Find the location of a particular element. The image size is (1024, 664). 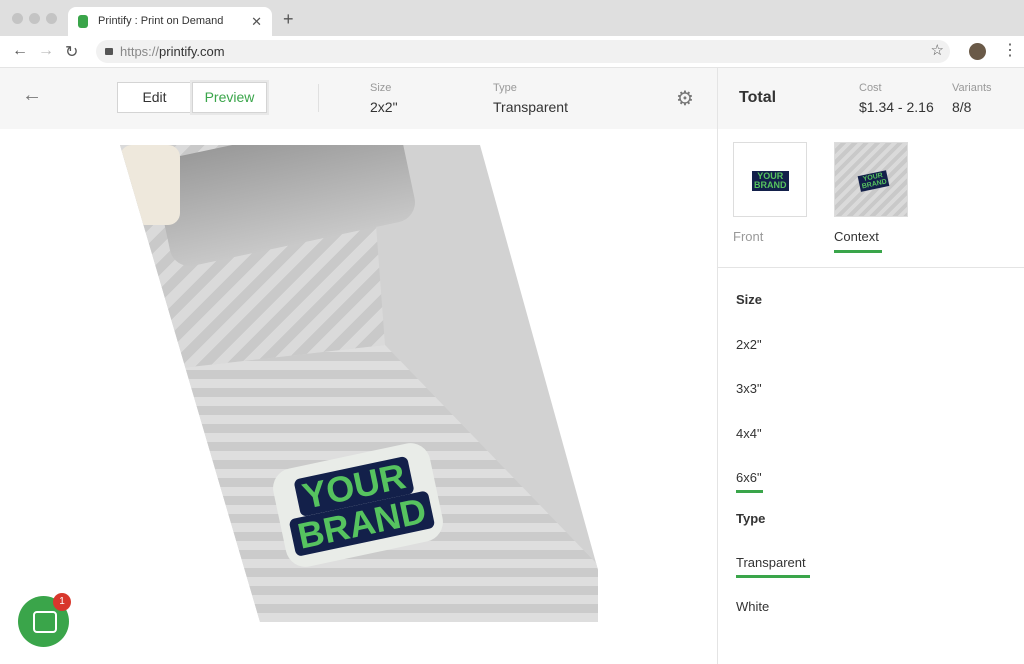

url-protocol: https:// is located at coordinates (140, 51).